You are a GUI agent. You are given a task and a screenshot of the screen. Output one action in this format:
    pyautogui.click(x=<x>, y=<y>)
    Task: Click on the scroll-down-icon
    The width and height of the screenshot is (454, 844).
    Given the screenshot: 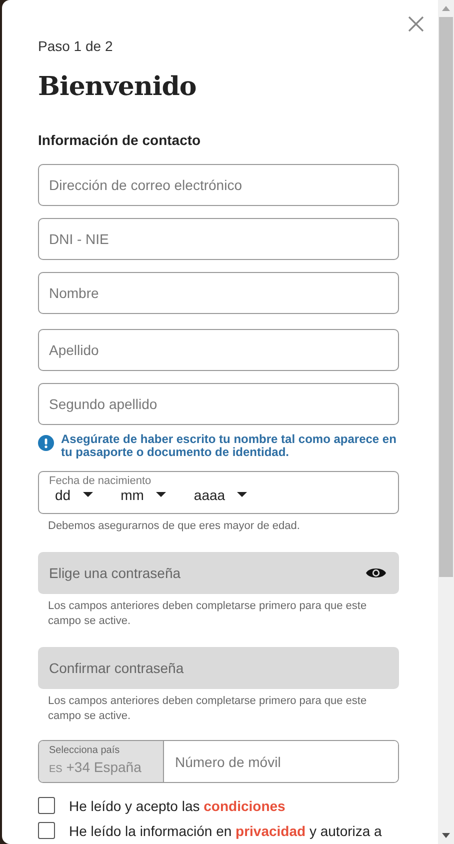 What is the action you would take?
    pyautogui.click(x=446, y=835)
    